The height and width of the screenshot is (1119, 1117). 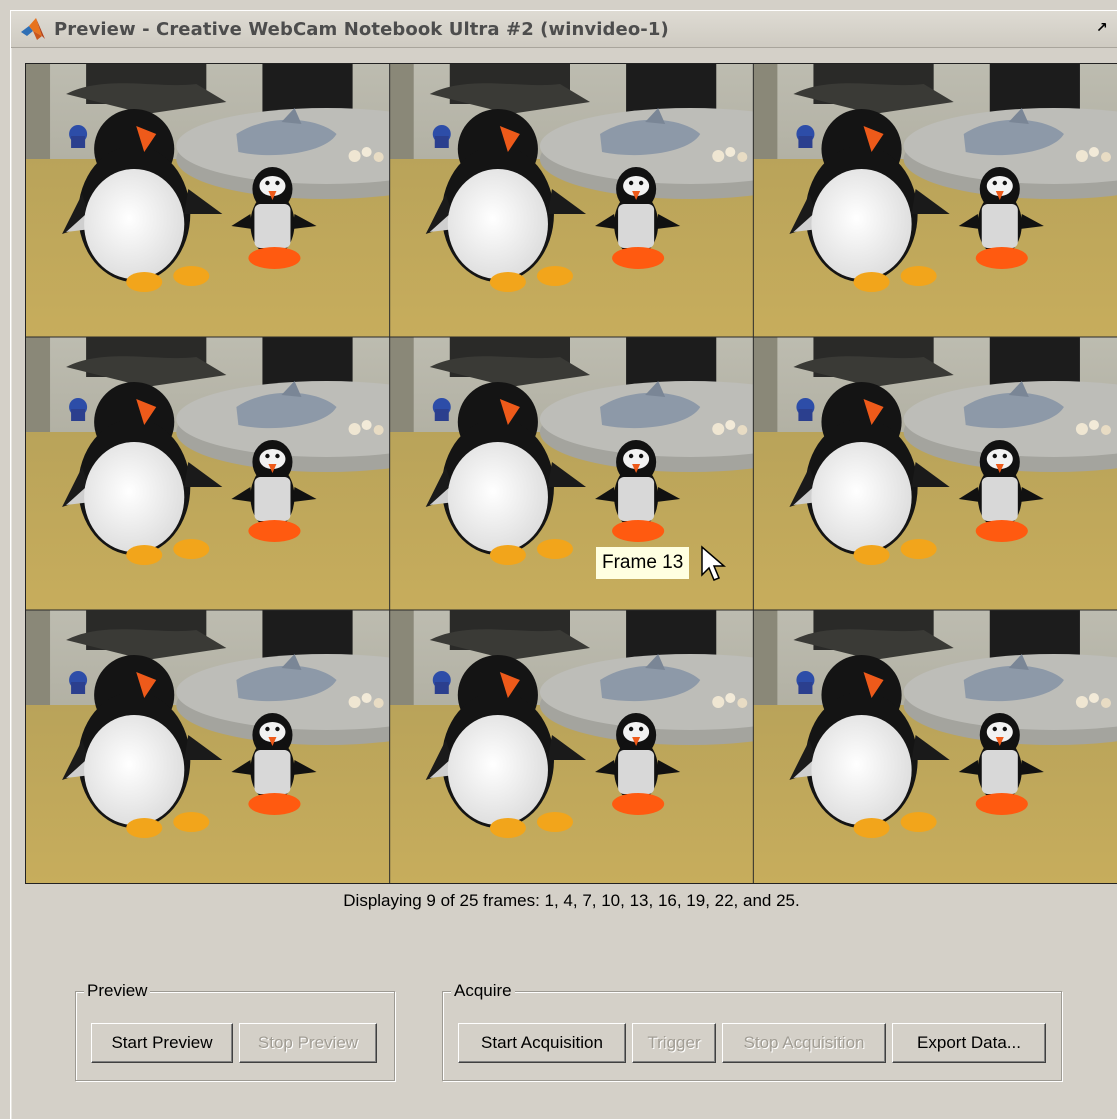 I want to click on preview-group: Preview Start Preview Stop Preview, so click(x=235, y=1031).